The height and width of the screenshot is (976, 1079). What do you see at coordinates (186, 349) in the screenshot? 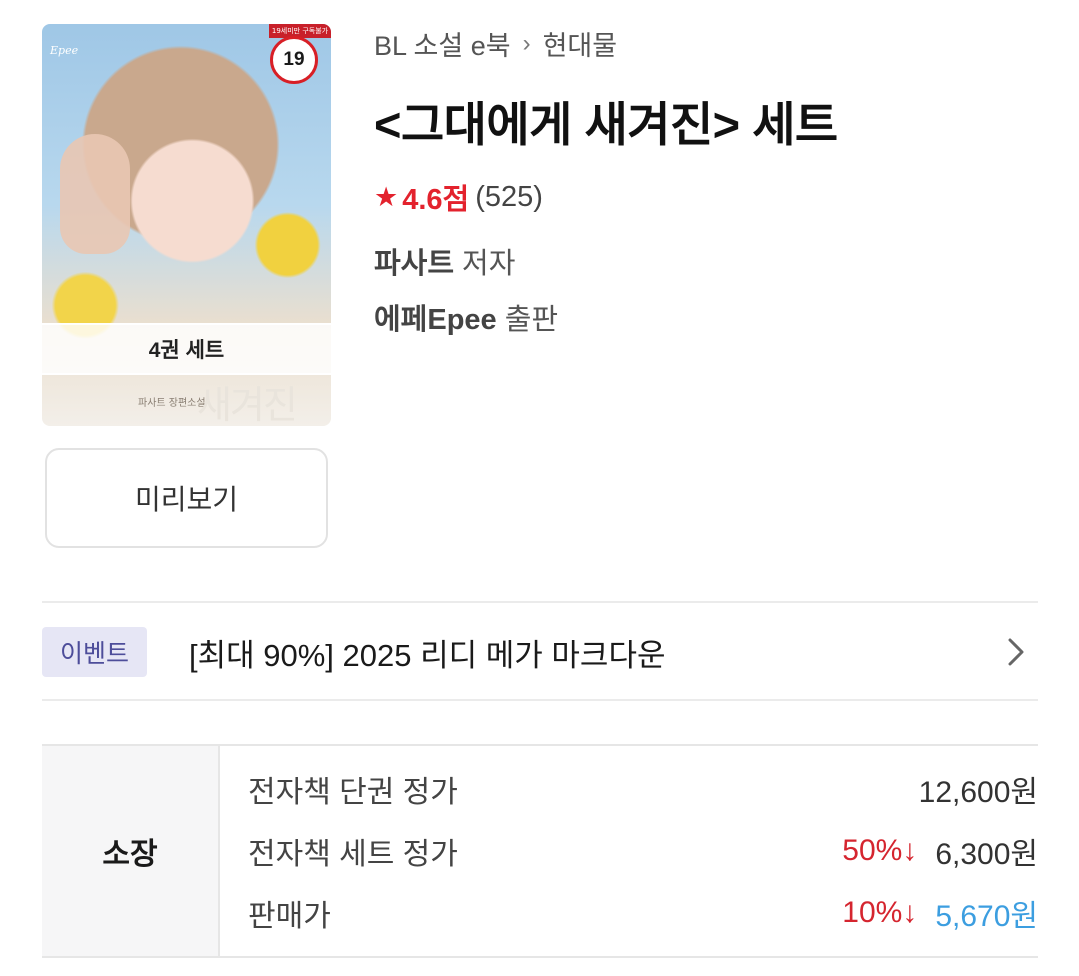
I see `set-count-label: 4권 세트` at bounding box center [186, 349].